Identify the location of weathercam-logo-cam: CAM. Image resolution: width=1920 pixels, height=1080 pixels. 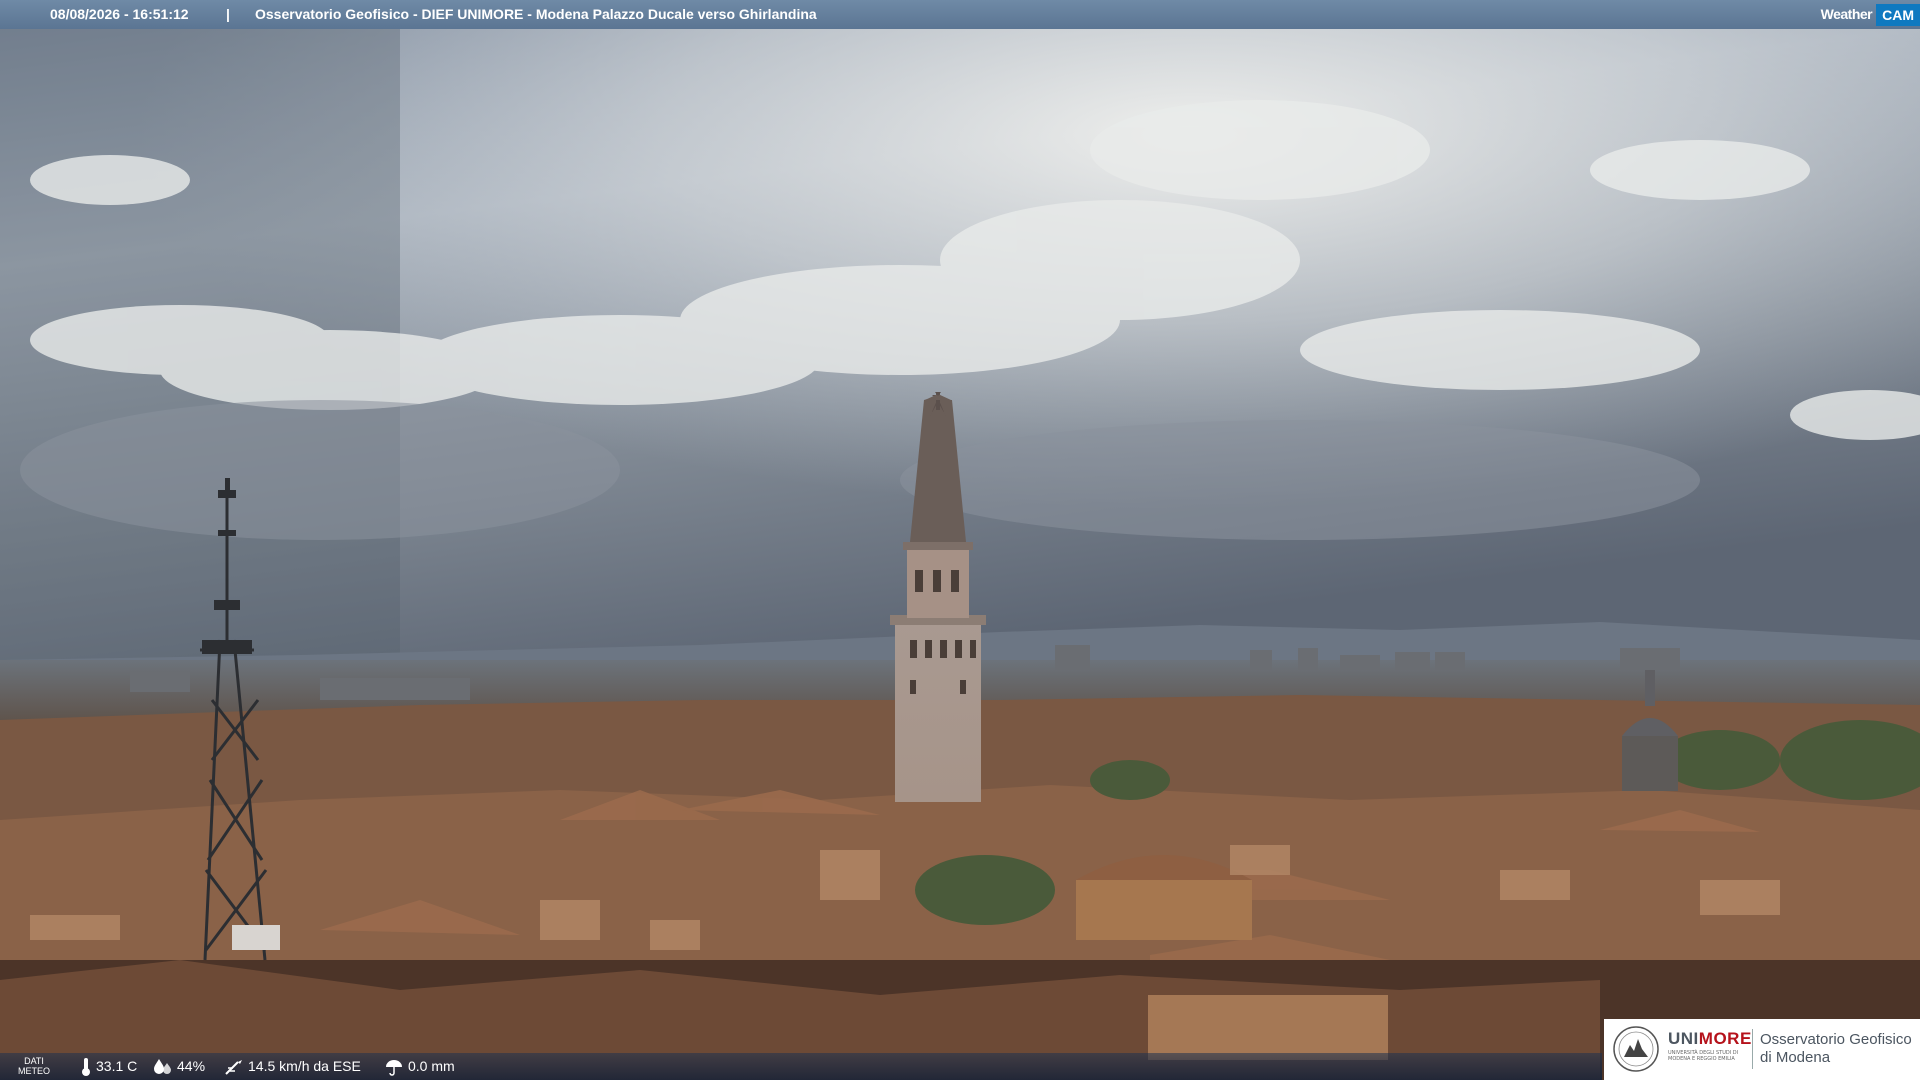
(1898, 14).